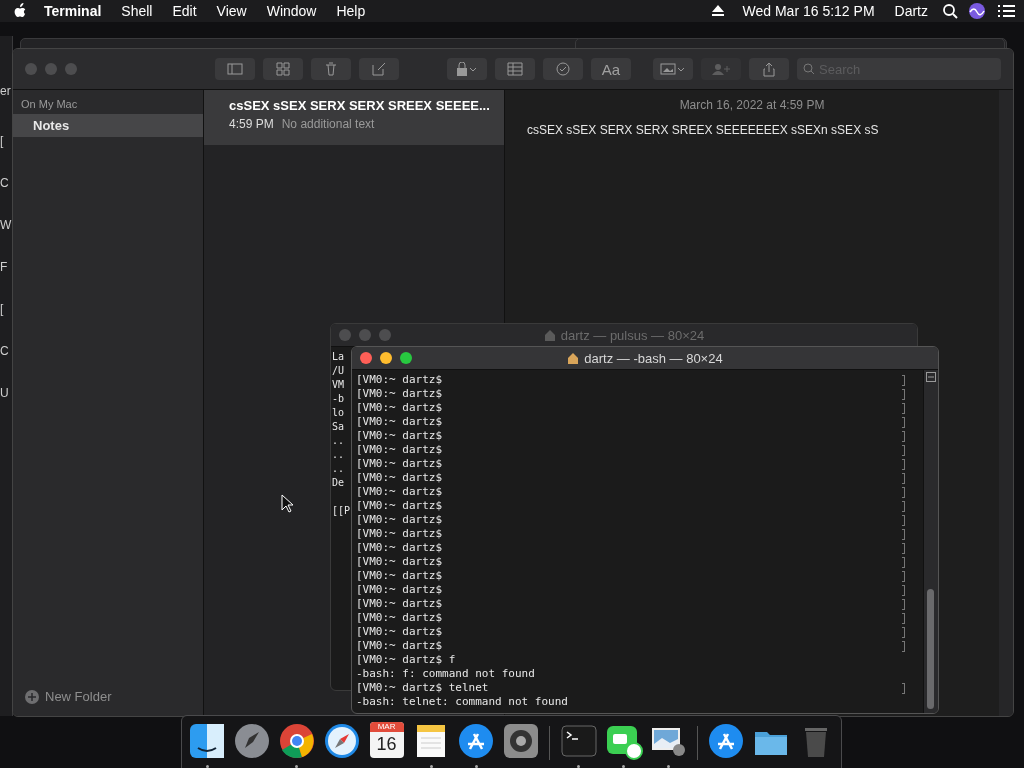 This screenshot has height=768, width=1024. I want to click on terminal-line: /U, so click(338, 371).